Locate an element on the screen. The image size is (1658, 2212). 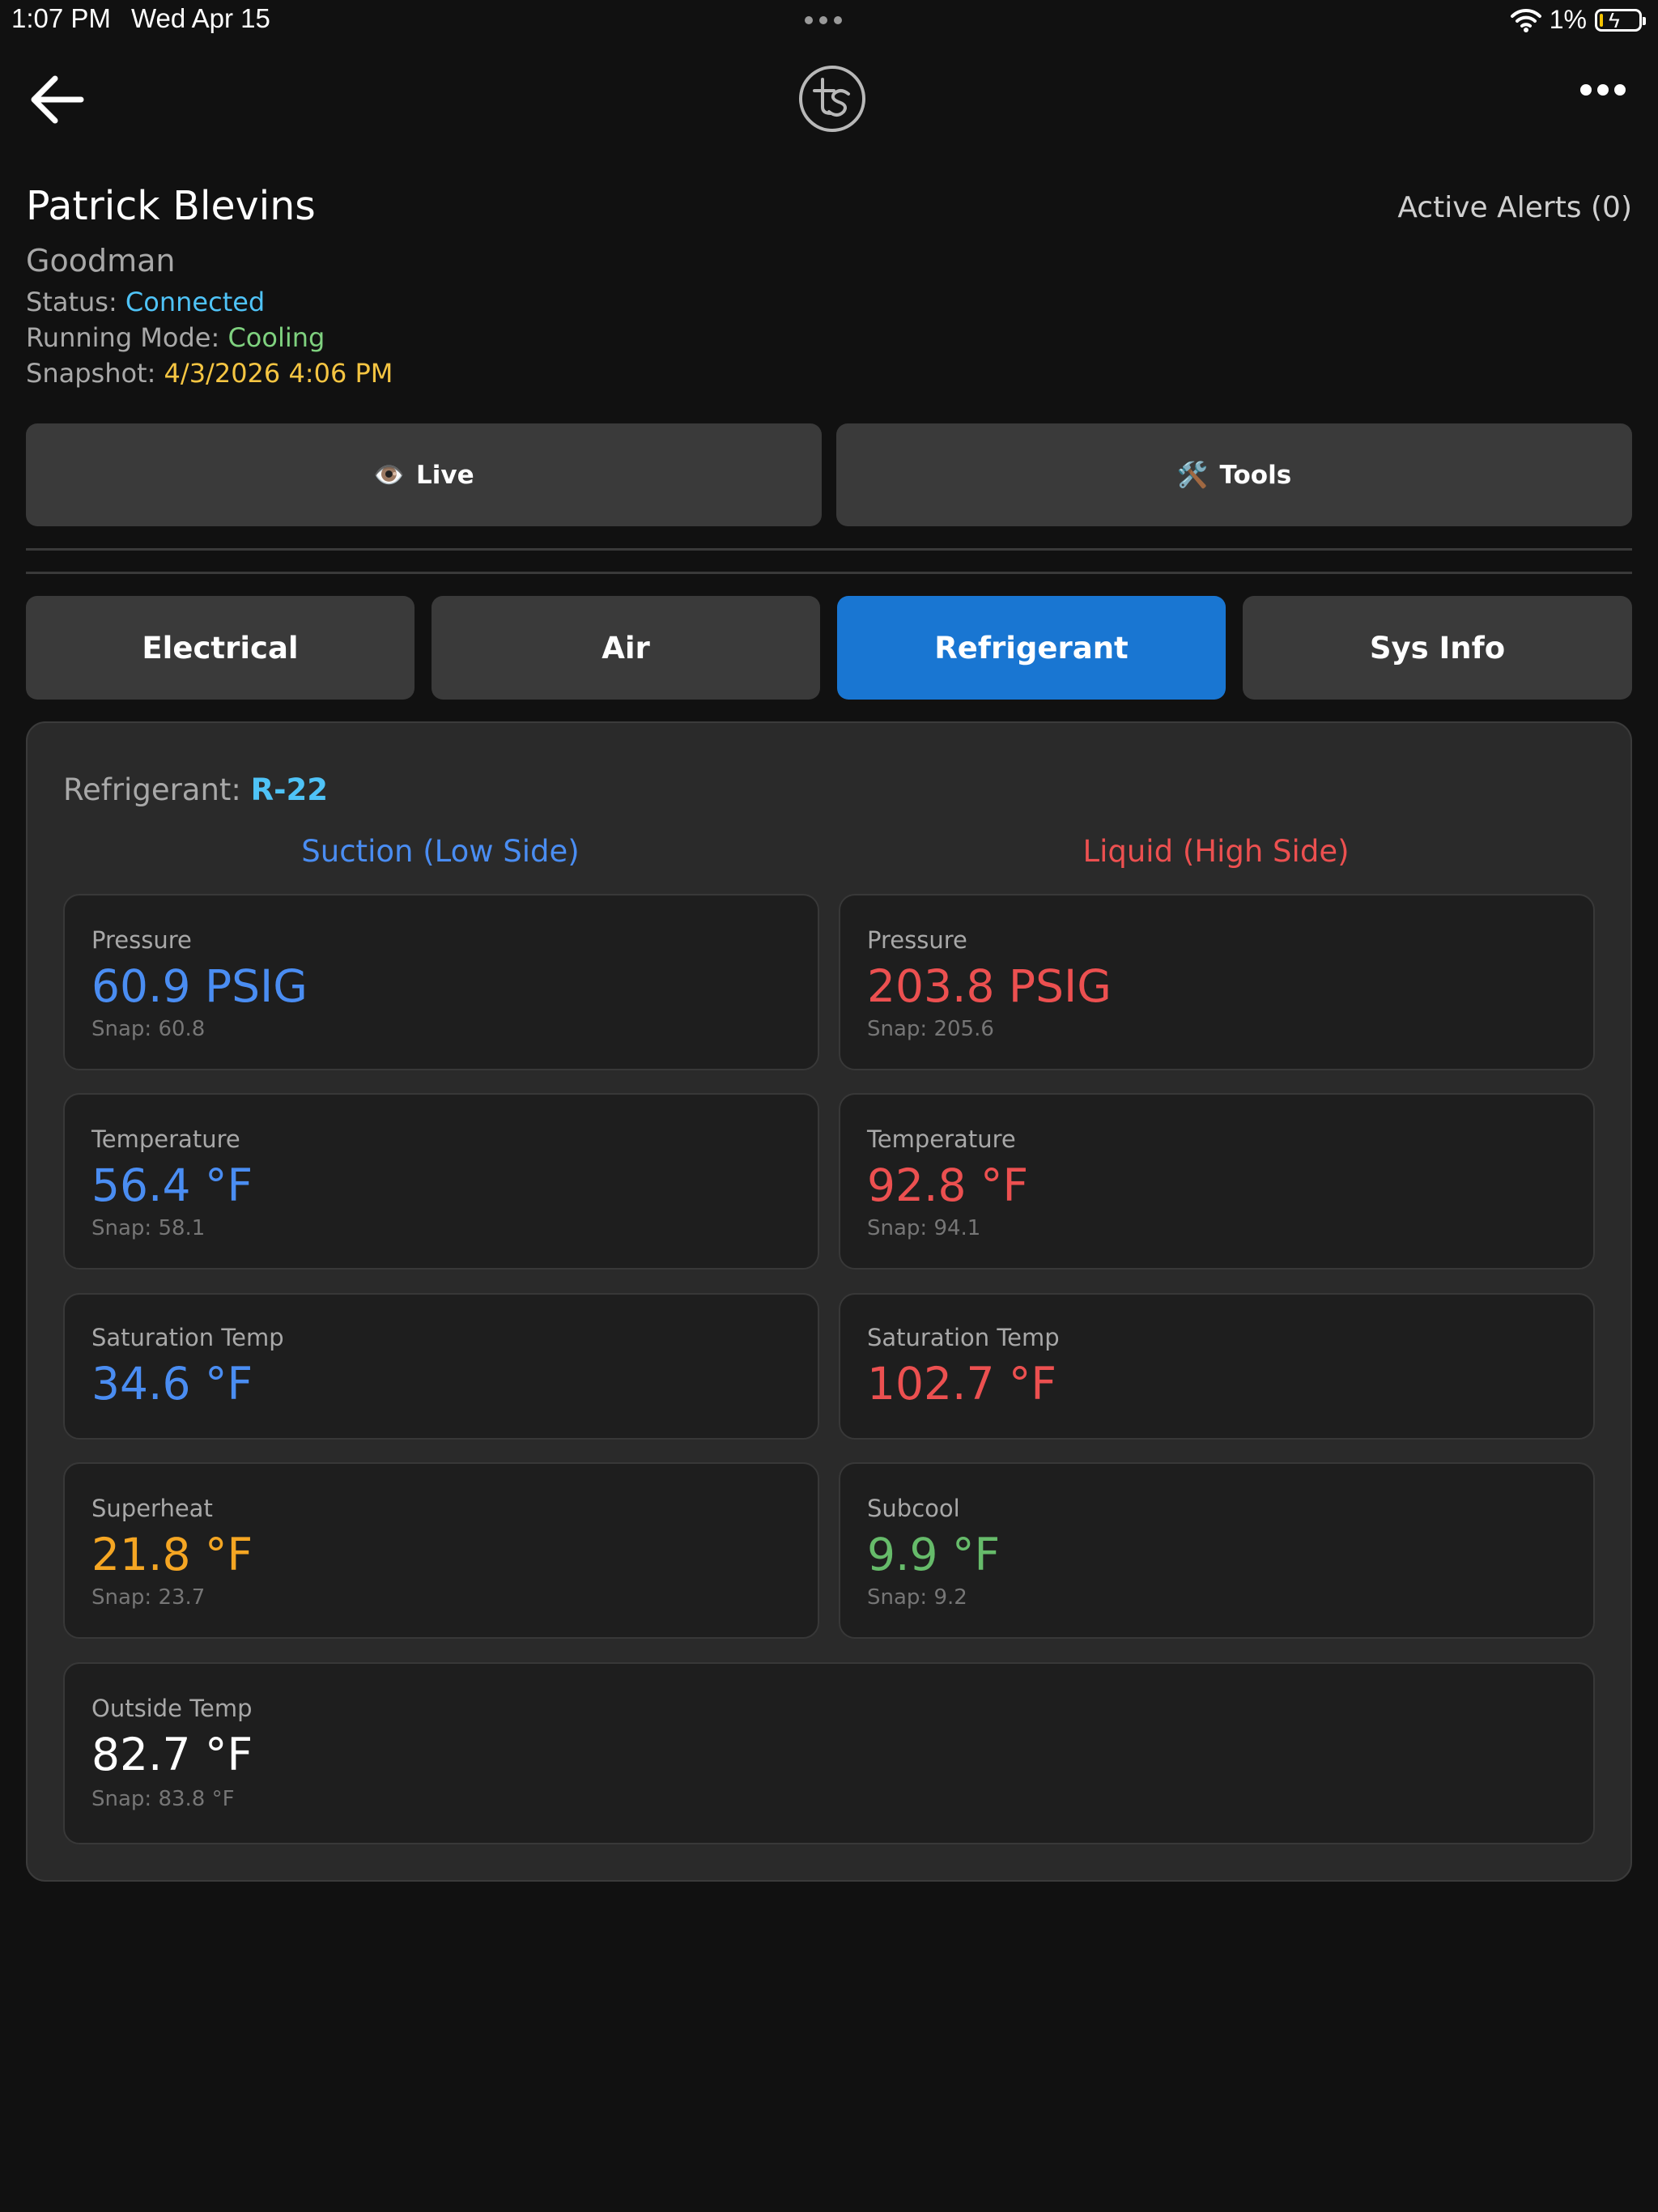
snapshot-label: Snapshot: is located at coordinates (95, 374).